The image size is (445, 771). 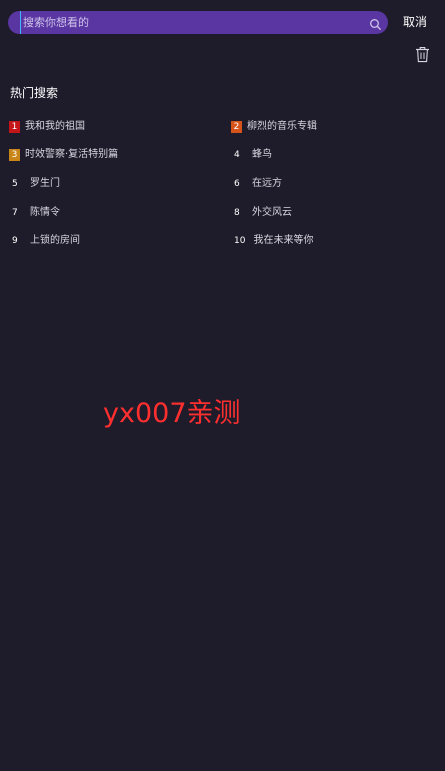 I want to click on rank-number: 5, so click(x=15, y=184).